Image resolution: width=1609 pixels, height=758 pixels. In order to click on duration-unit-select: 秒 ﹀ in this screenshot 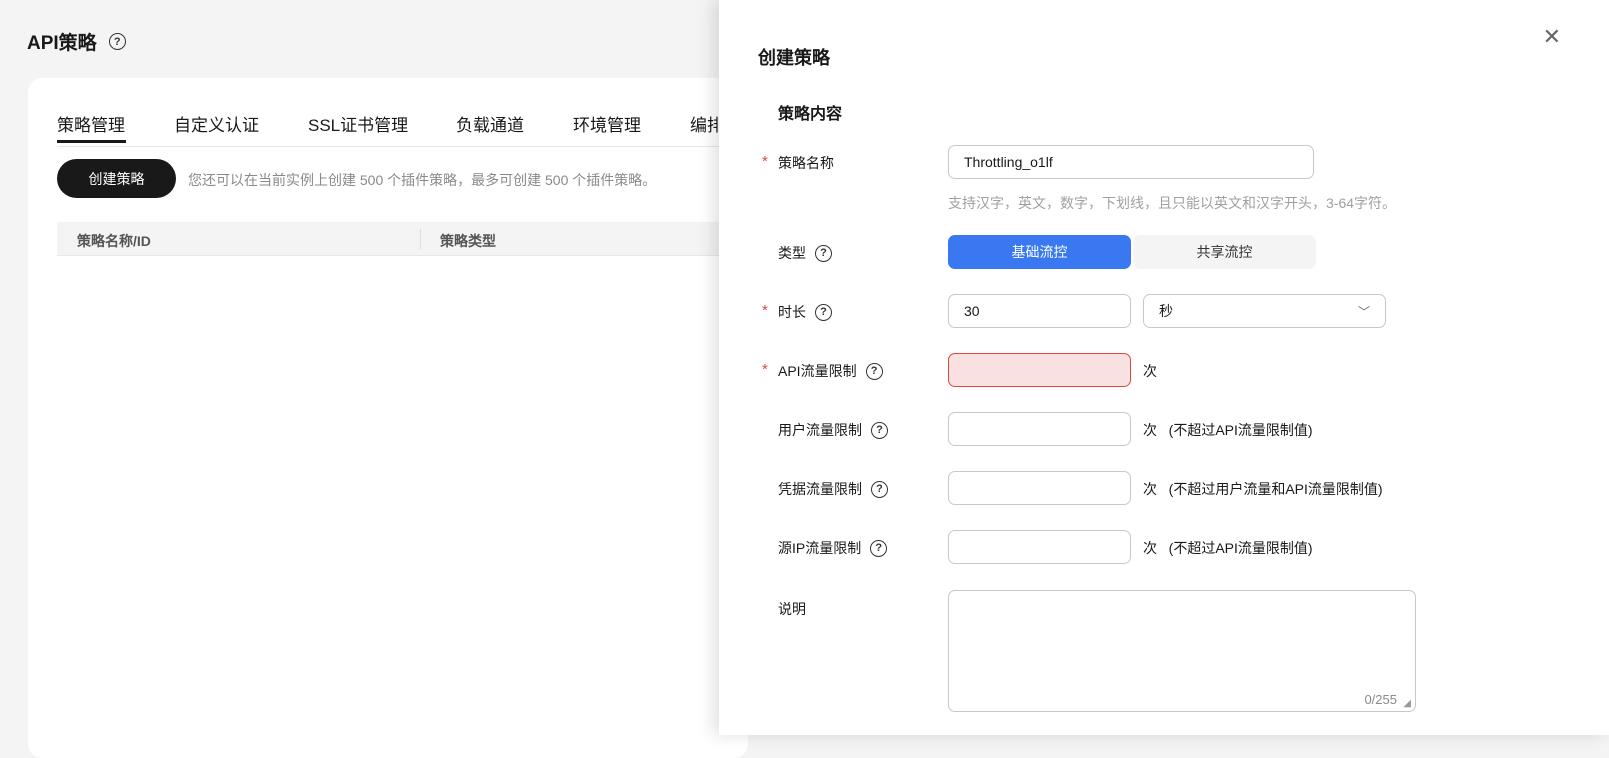, I will do `click(1264, 311)`.